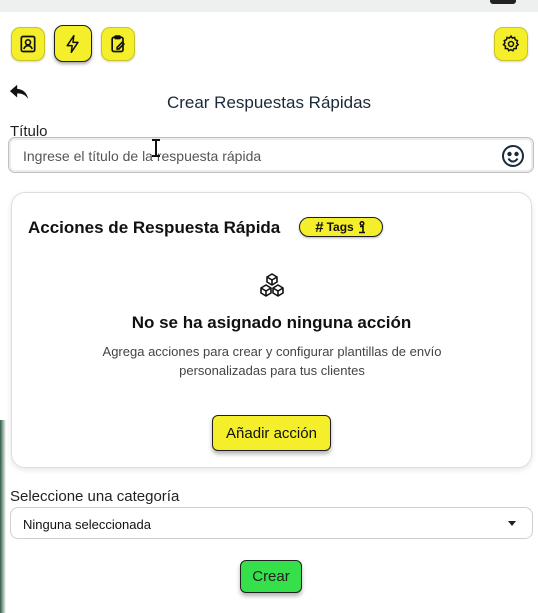  Describe the element at coordinates (156, 148) in the screenshot. I see `text-cursor-icon` at that location.